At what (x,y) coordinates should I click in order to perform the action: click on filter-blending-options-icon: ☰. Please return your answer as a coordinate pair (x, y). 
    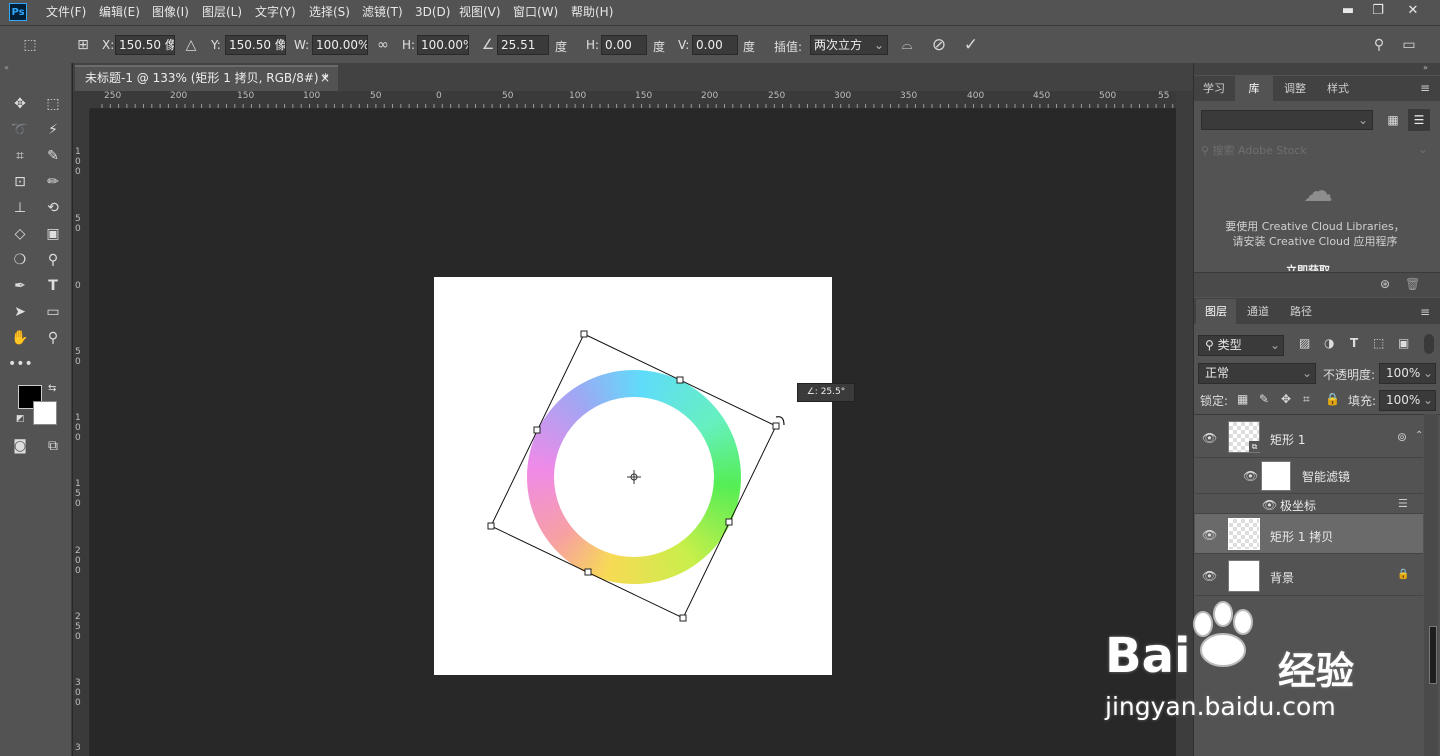
    Looking at the image, I should click on (1403, 503).